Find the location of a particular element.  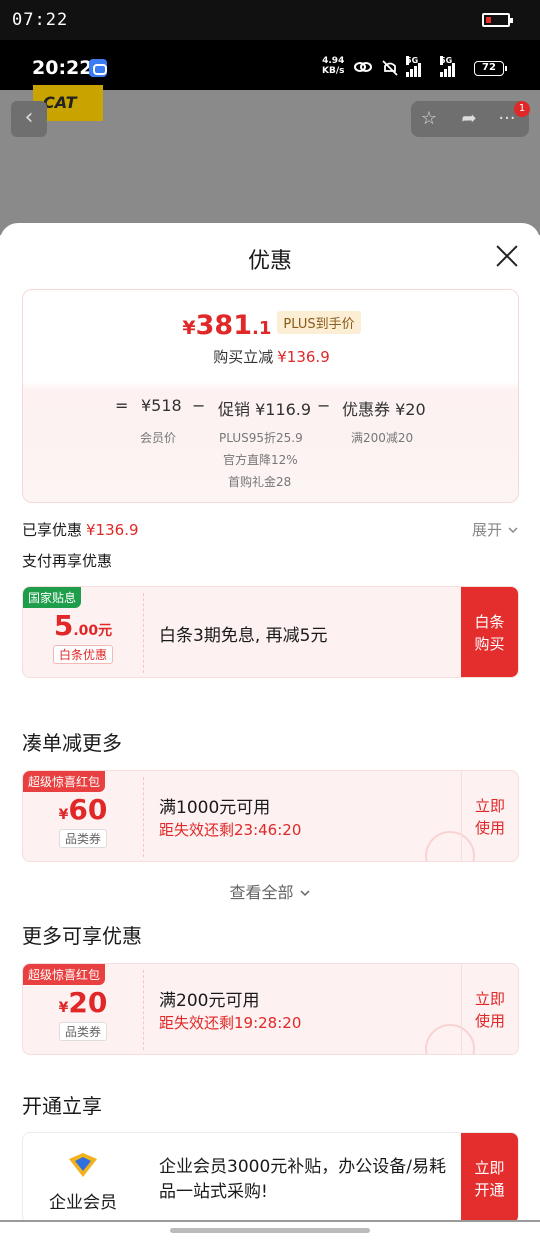

enjoyed-discount: 已享优惠 ¥136.9 is located at coordinates (80, 530).